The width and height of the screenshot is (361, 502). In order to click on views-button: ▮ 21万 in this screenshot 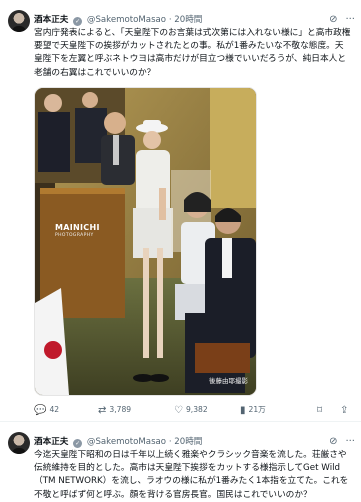, I will do `click(253, 410)`.